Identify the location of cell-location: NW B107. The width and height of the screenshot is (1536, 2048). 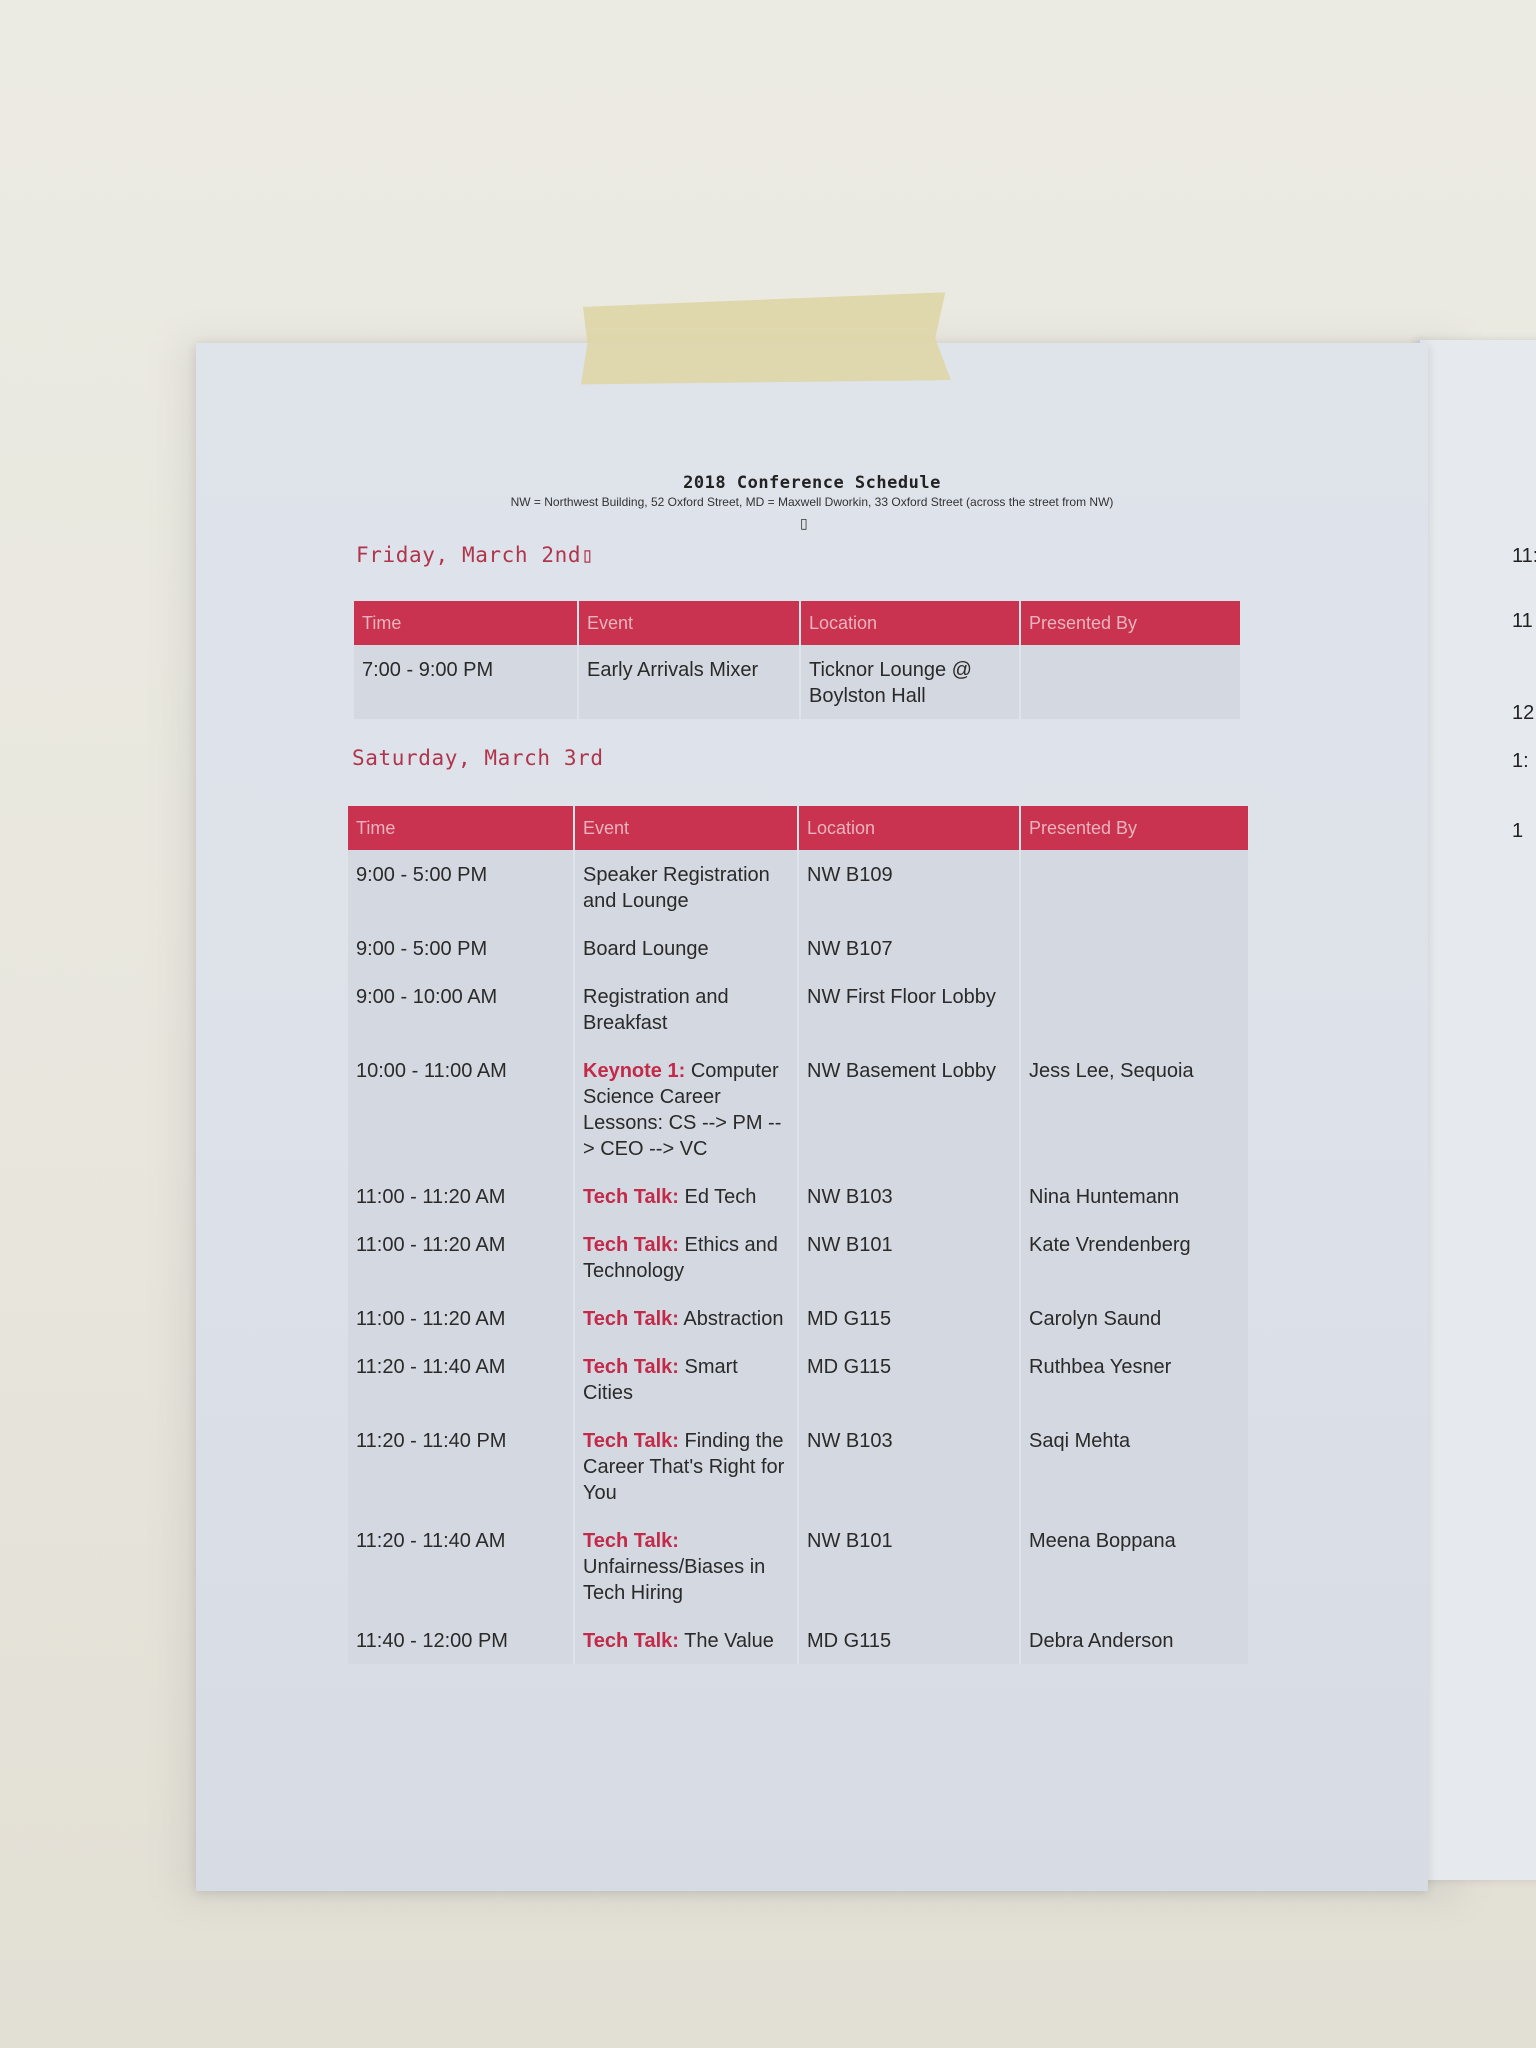
(909, 948).